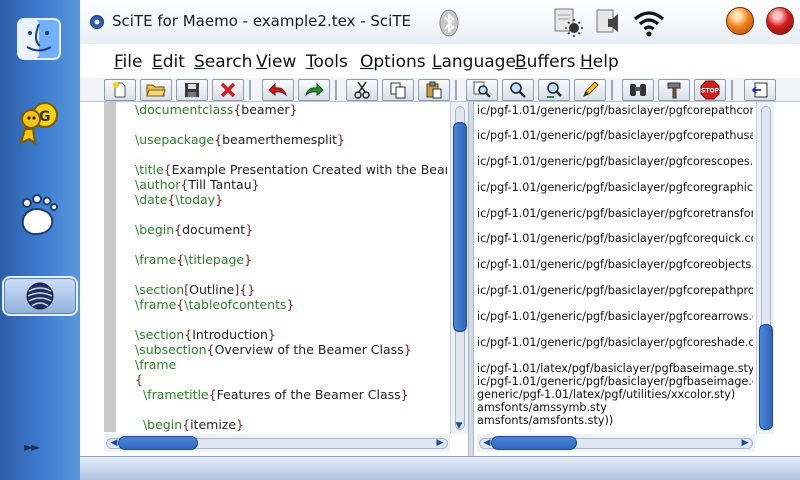 The height and width of the screenshot is (480, 800). Describe the element at coordinates (291, 364) in the screenshot. I see `code-line: \frame` at that location.